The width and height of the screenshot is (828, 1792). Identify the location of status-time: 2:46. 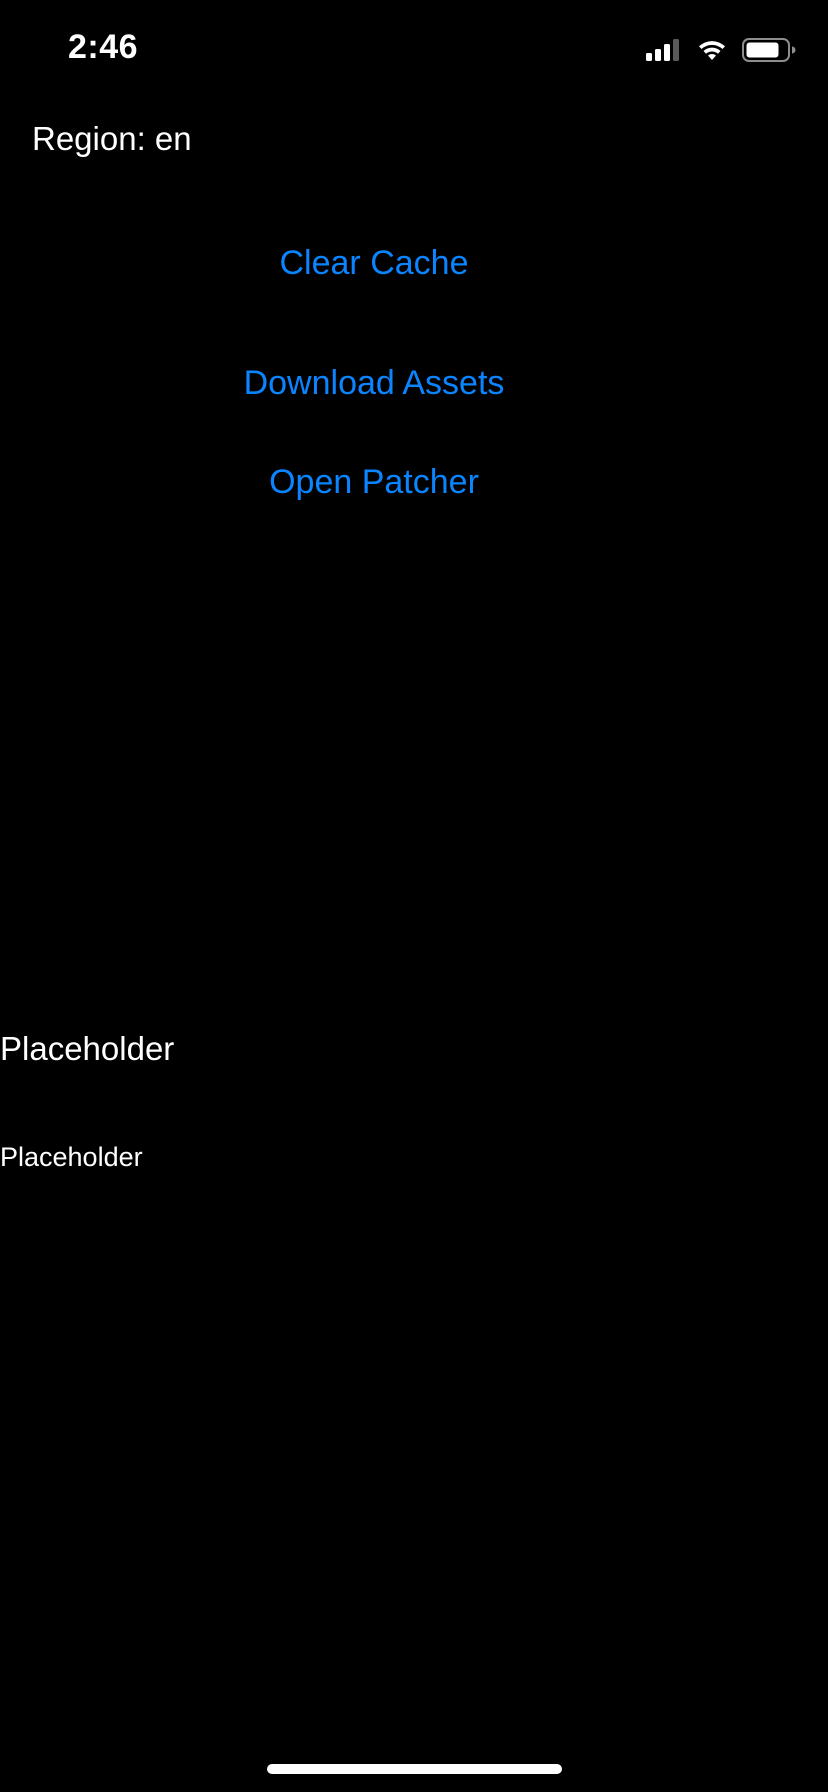
(103, 47).